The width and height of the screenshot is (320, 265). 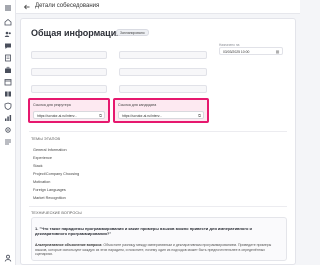 I want to click on section-title-general: Общая информация, so click(x=76, y=33).